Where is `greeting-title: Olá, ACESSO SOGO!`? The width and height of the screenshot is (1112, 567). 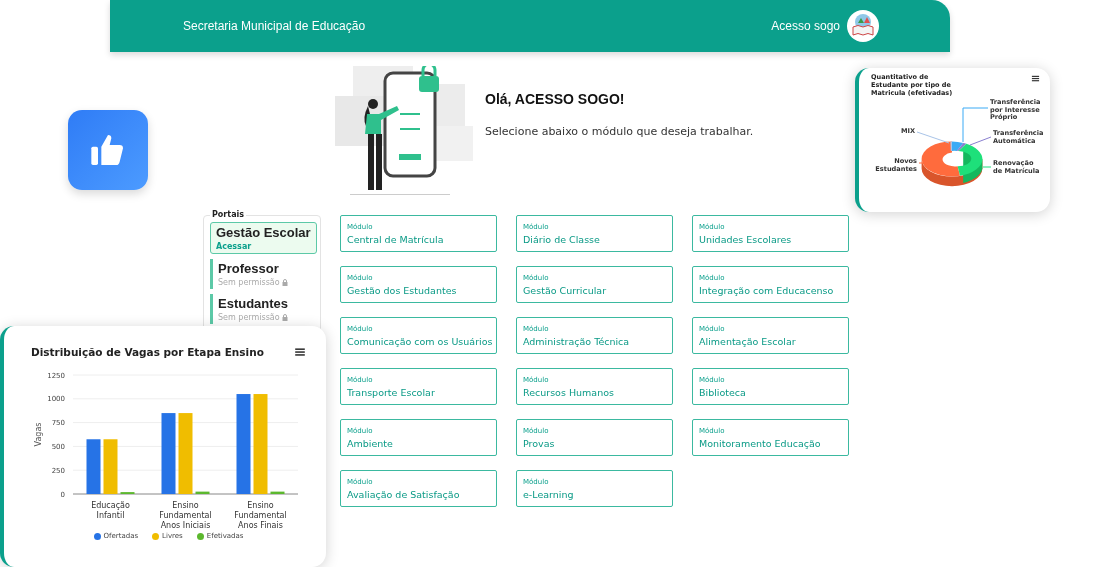 greeting-title: Olá, ACESSO SOGO! is located at coordinates (555, 99).